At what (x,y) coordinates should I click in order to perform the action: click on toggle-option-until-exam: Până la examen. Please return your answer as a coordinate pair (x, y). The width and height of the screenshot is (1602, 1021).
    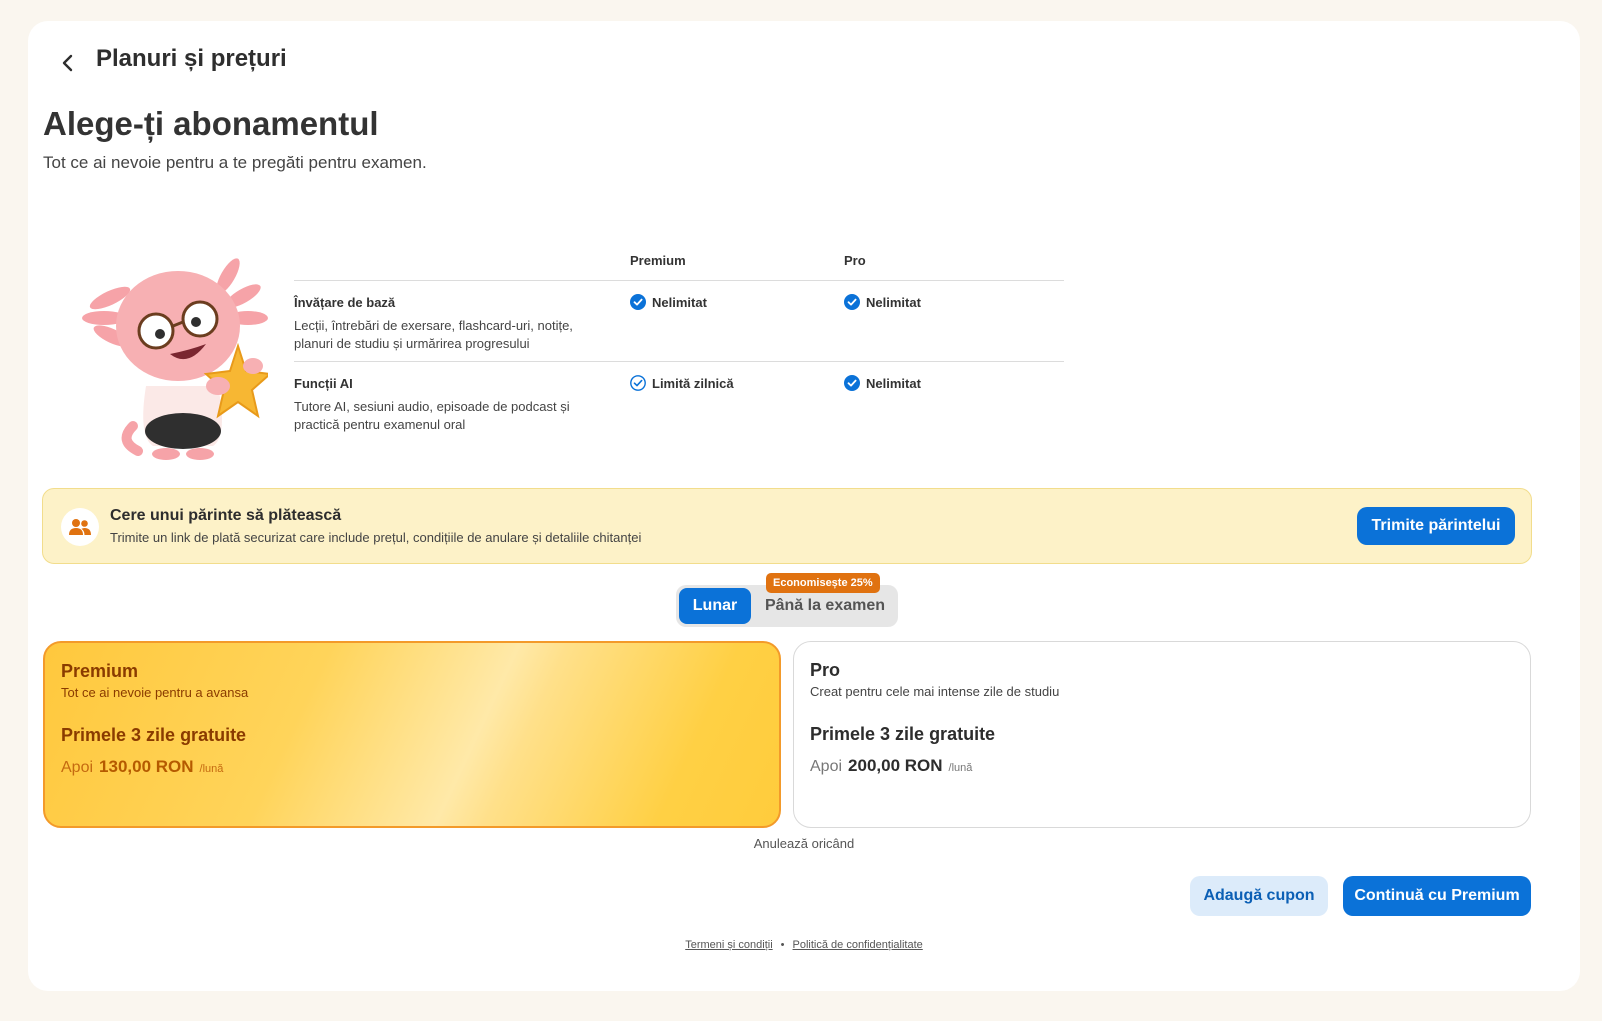
    Looking at the image, I should click on (825, 606).